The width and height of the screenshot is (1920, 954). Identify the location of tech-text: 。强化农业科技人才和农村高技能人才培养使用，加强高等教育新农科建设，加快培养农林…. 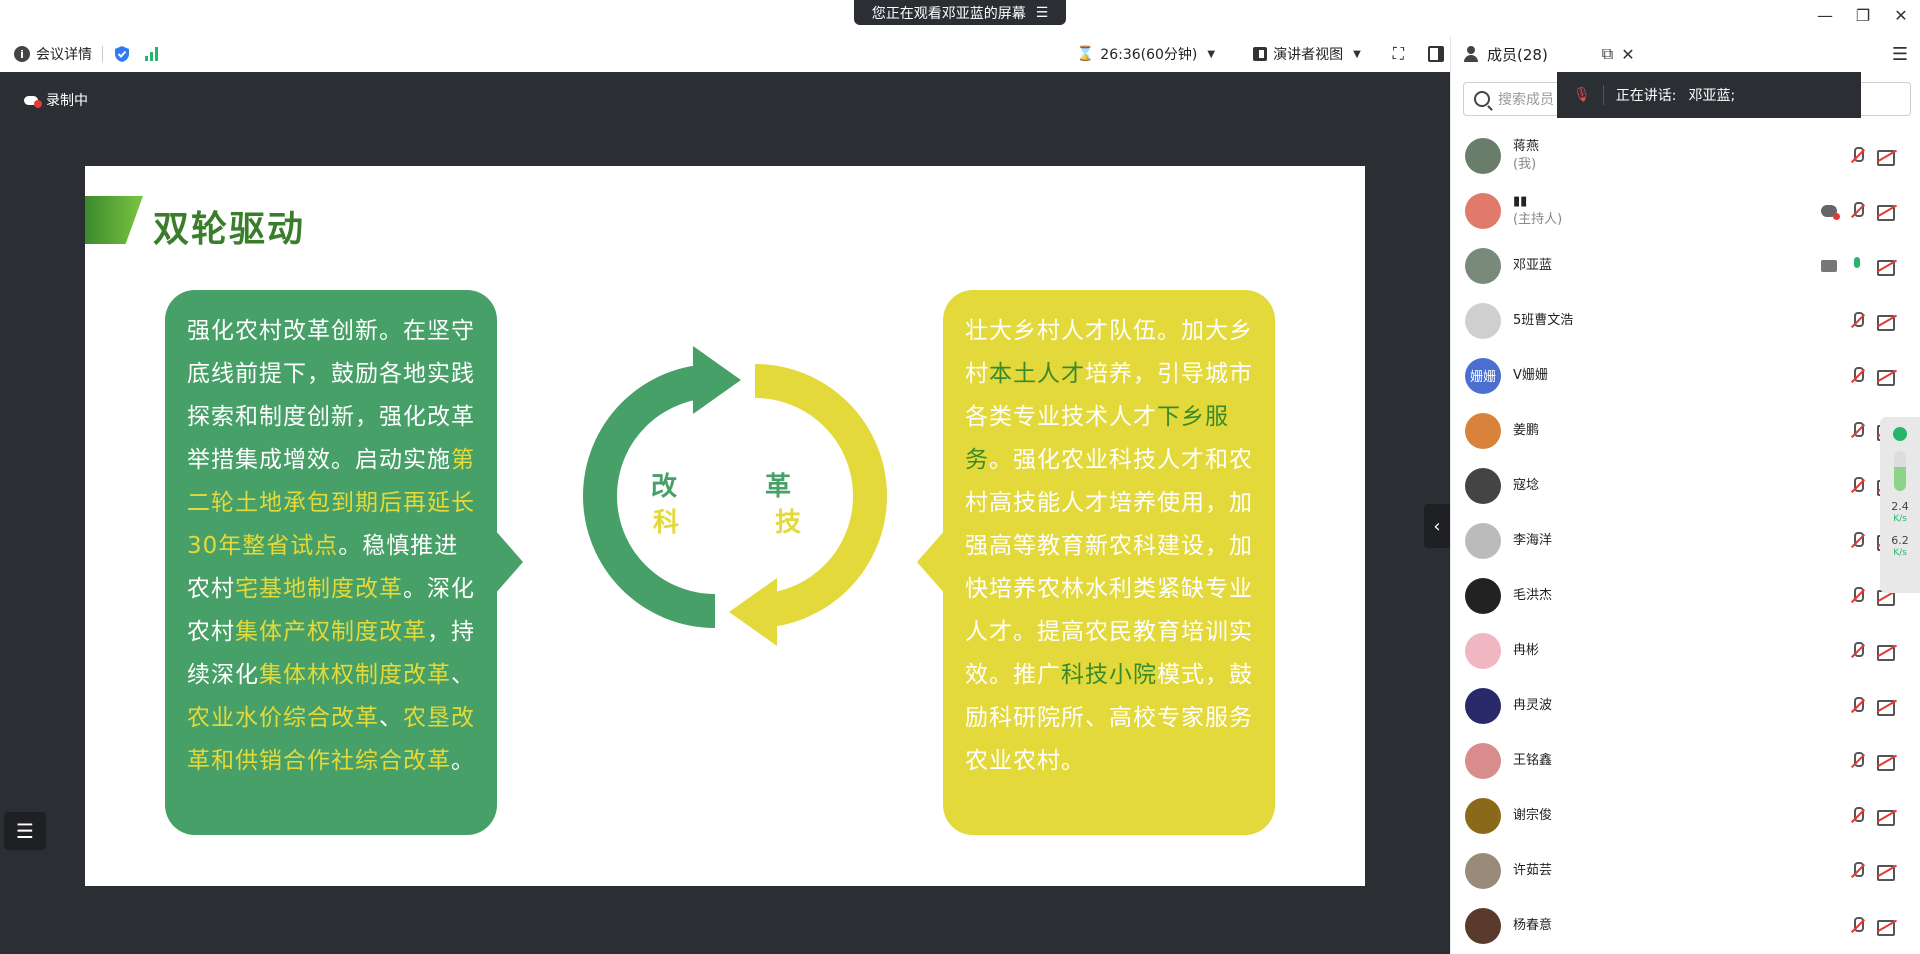
(1109, 567).